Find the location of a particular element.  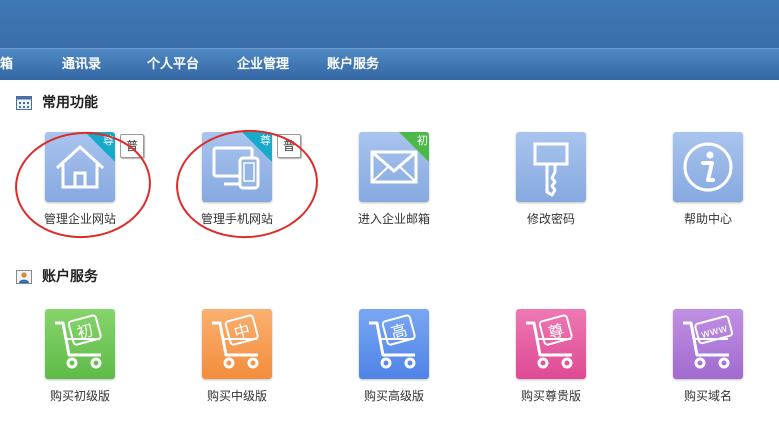

cart-tile-box: 尊 is located at coordinates (551, 344).